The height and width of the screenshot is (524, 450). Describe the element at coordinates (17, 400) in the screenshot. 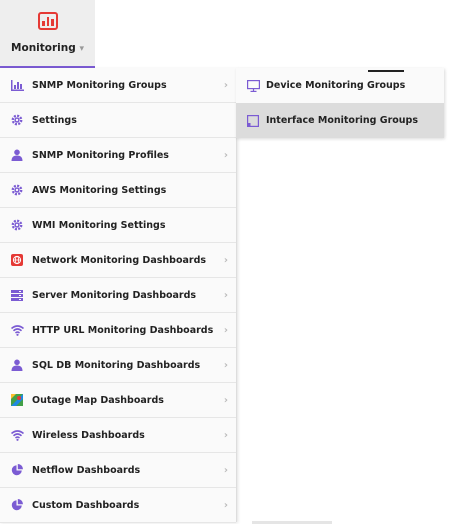

I see `map-icon` at that location.